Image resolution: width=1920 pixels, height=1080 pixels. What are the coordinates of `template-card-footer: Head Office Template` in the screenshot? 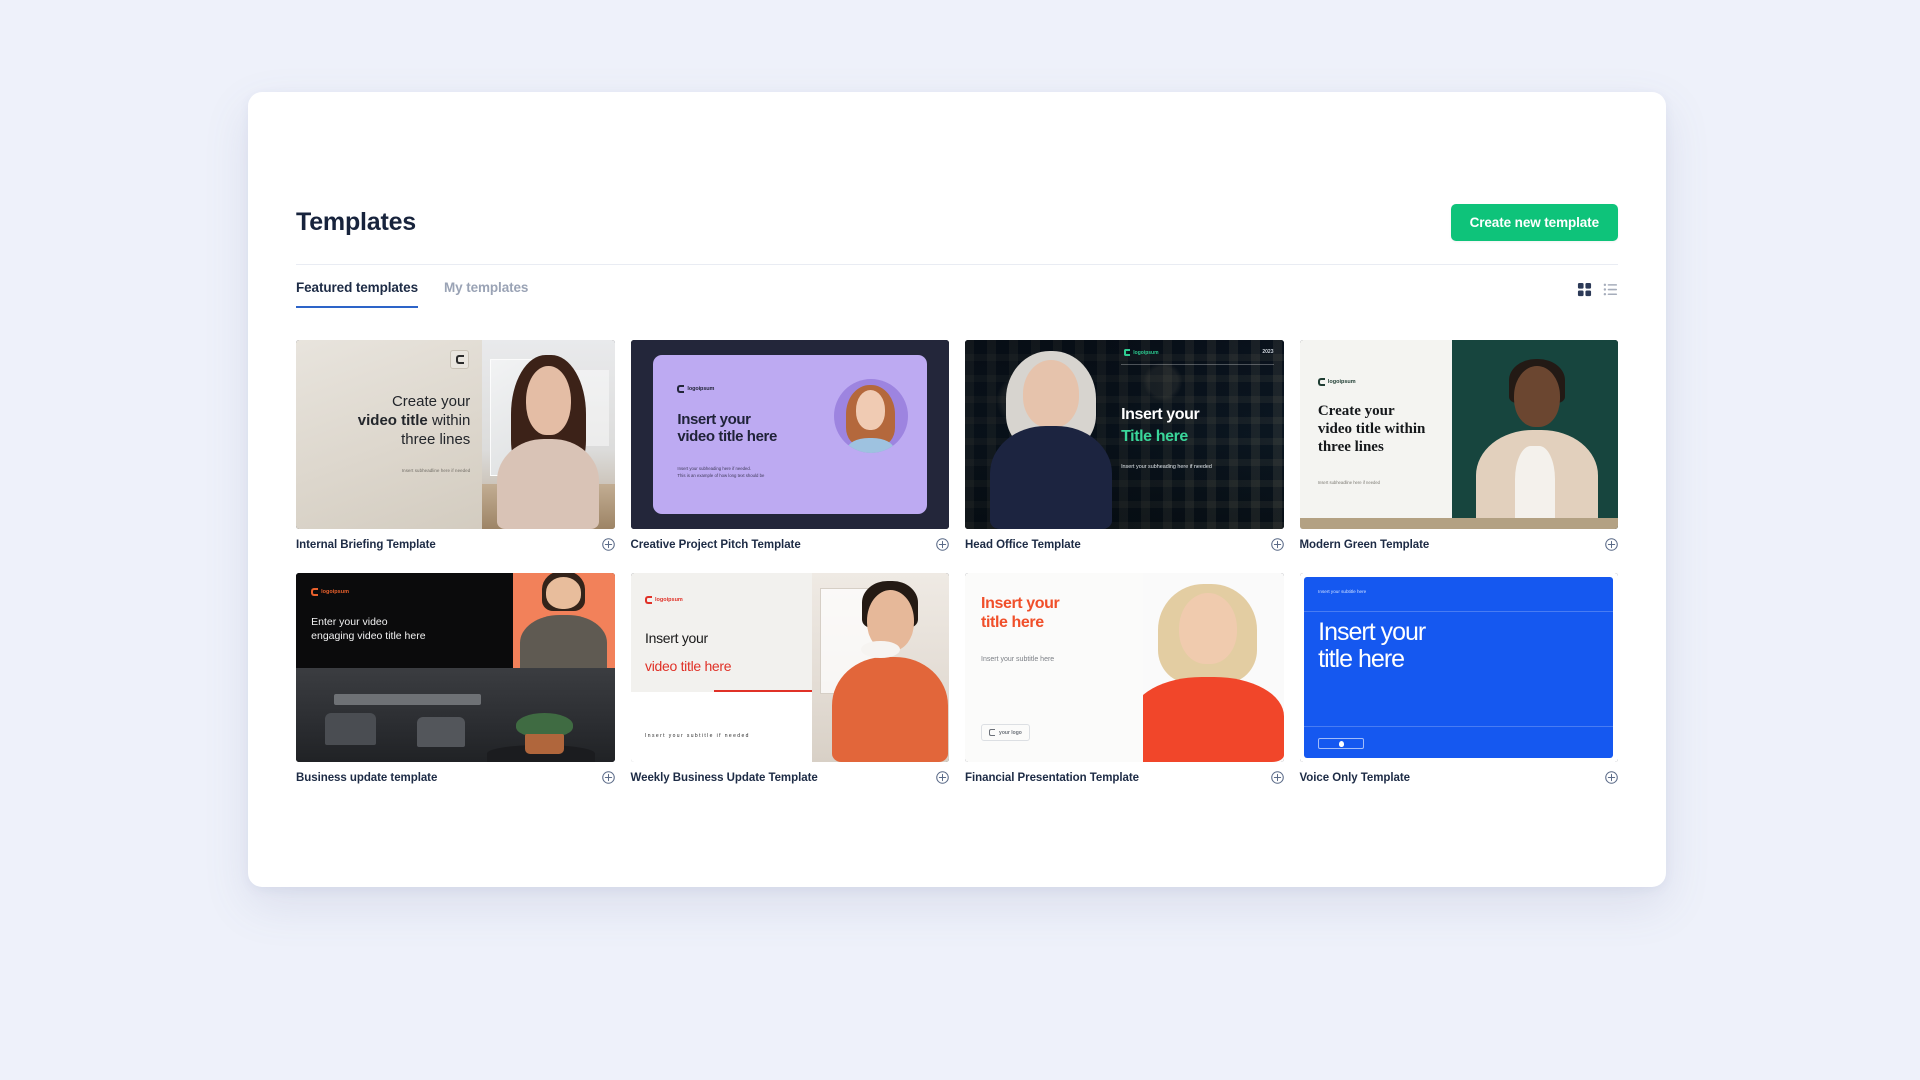 It's located at (1124, 544).